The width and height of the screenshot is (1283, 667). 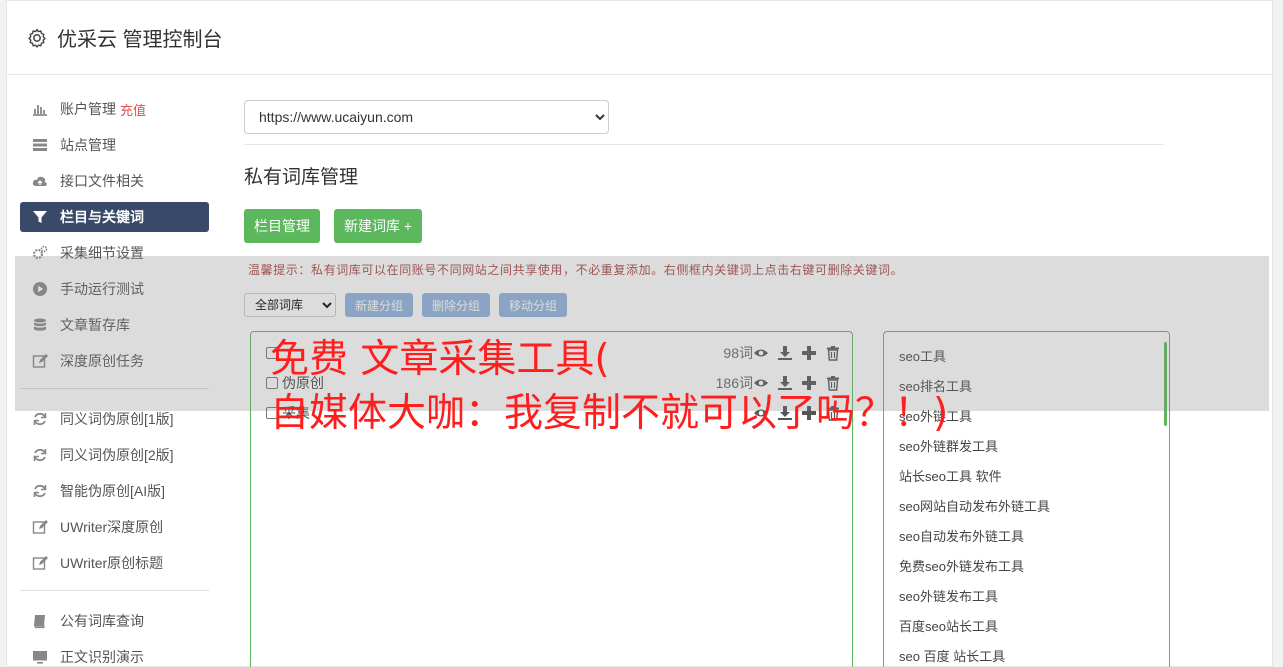 I want to click on sidebar-item-synonym-v2: 同义词伪原创[2版], so click(x=114, y=455).